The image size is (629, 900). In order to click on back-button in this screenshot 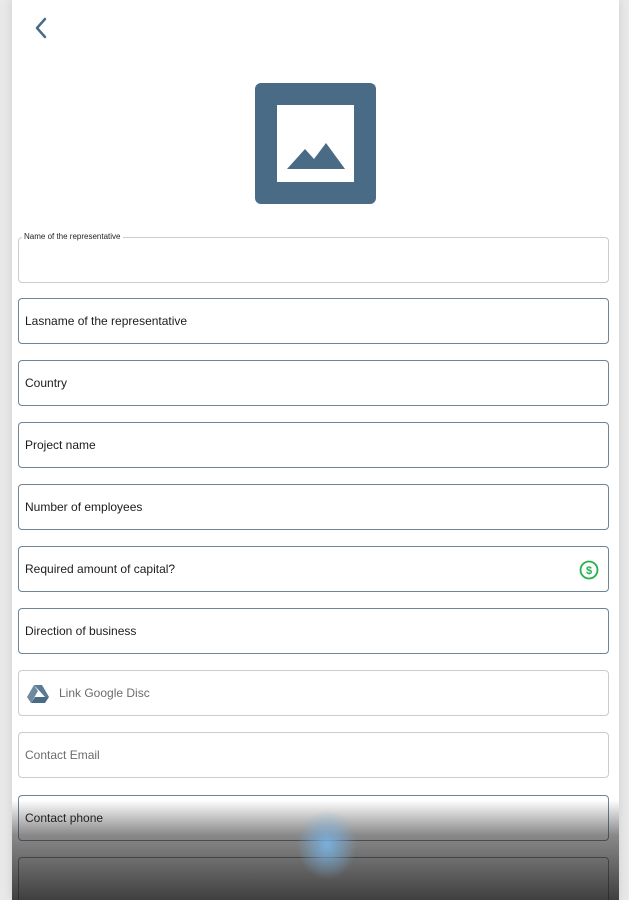, I will do `click(42, 28)`.